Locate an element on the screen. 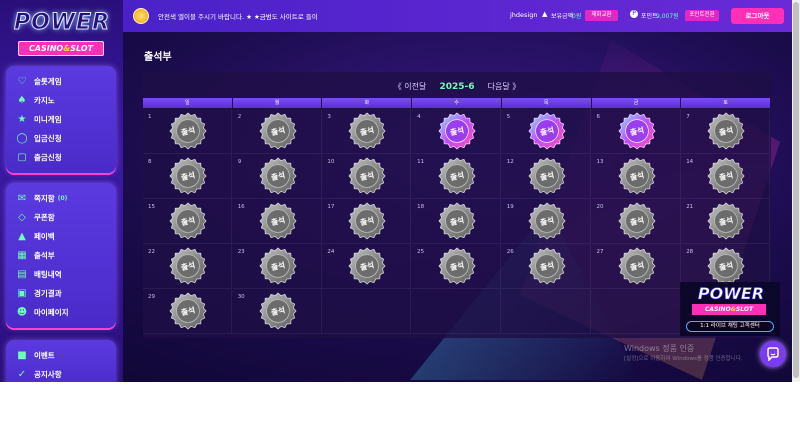 This screenshot has height=430, width=800. sidebar-item-minigame: ★ 미니게임 is located at coordinates (61, 119).